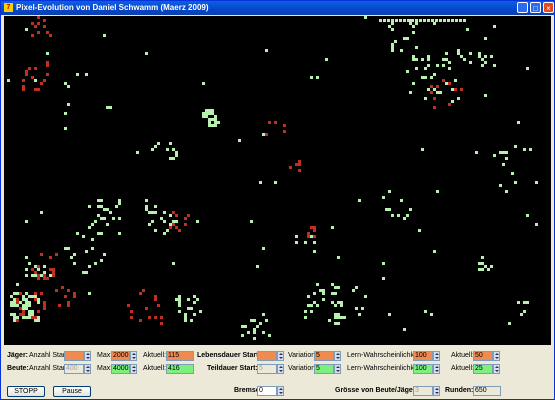  Describe the element at coordinates (436, 356) in the screenshot. I see `jaeger-lern-spinner` at that location.